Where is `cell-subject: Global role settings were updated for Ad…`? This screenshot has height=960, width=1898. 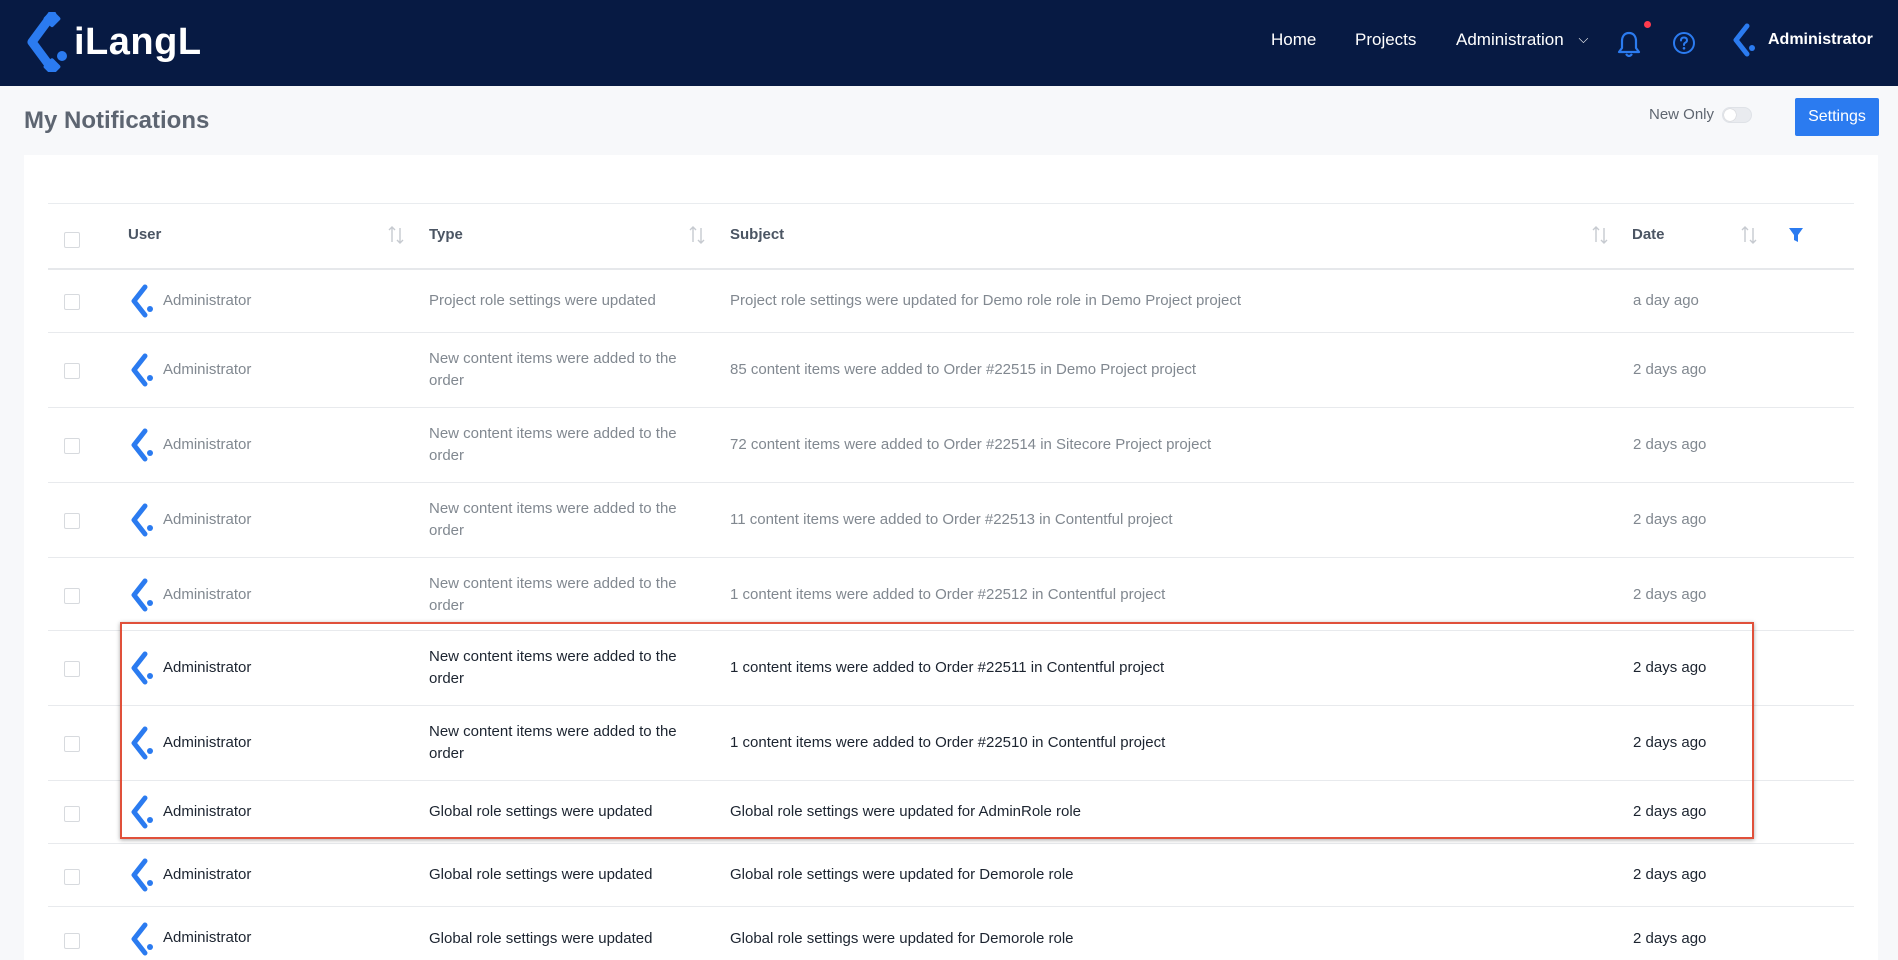 cell-subject: Global role settings were updated for Ad… is located at coordinates (906, 811).